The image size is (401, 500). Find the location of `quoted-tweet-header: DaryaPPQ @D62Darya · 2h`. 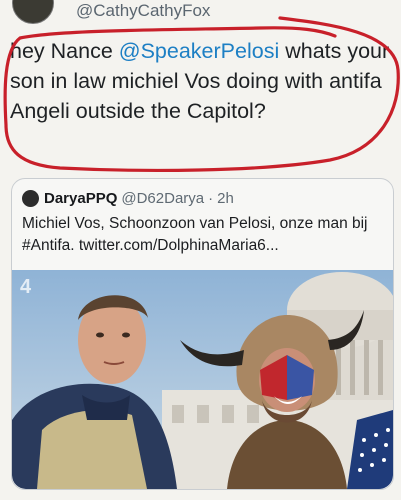

quoted-tweet-header: DaryaPPQ @D62Darya · 2h is located at coordinates (128, 198).